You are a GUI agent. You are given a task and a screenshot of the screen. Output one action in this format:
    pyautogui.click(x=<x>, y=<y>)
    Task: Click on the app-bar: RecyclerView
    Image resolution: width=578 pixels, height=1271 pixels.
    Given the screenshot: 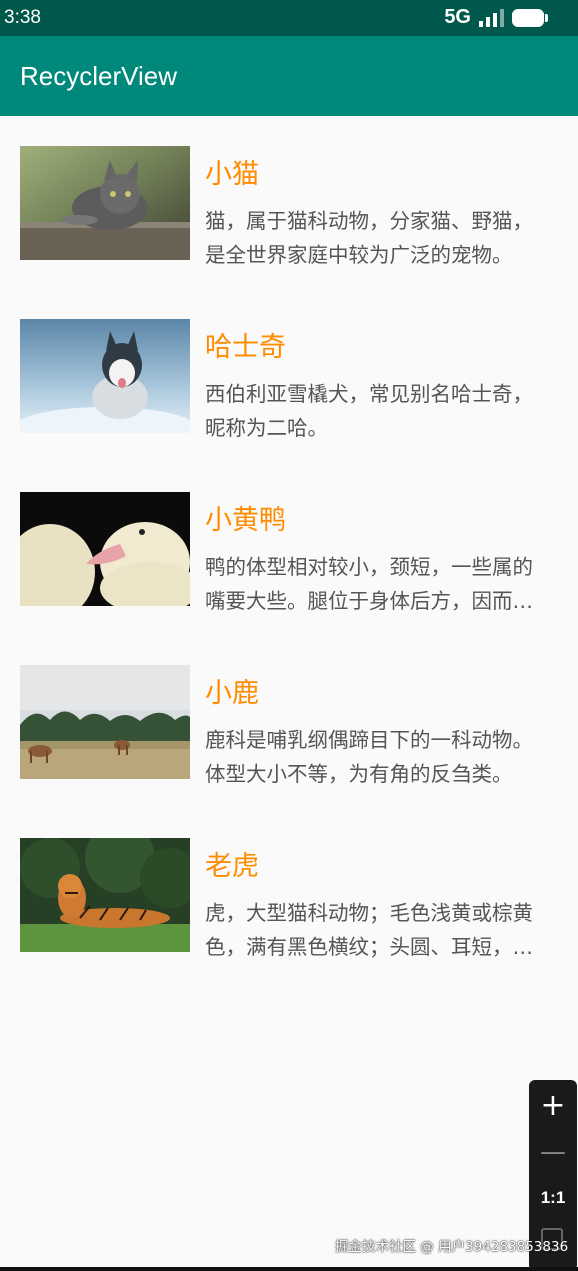 What is the action you would take?
    pyautogui.click(x=289, y=76)
    